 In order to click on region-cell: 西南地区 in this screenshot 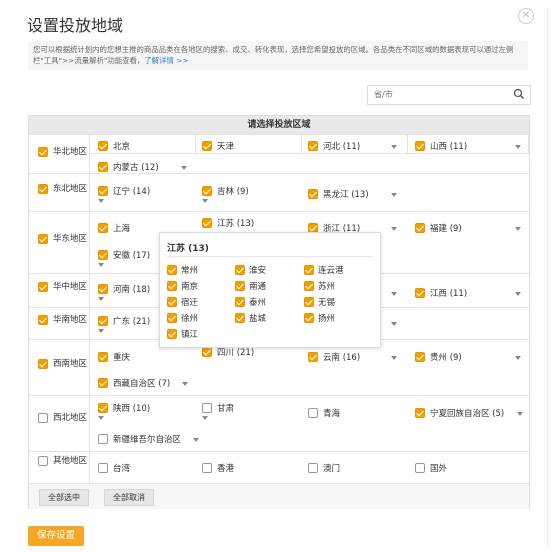, I will do `click(59, 368)`.